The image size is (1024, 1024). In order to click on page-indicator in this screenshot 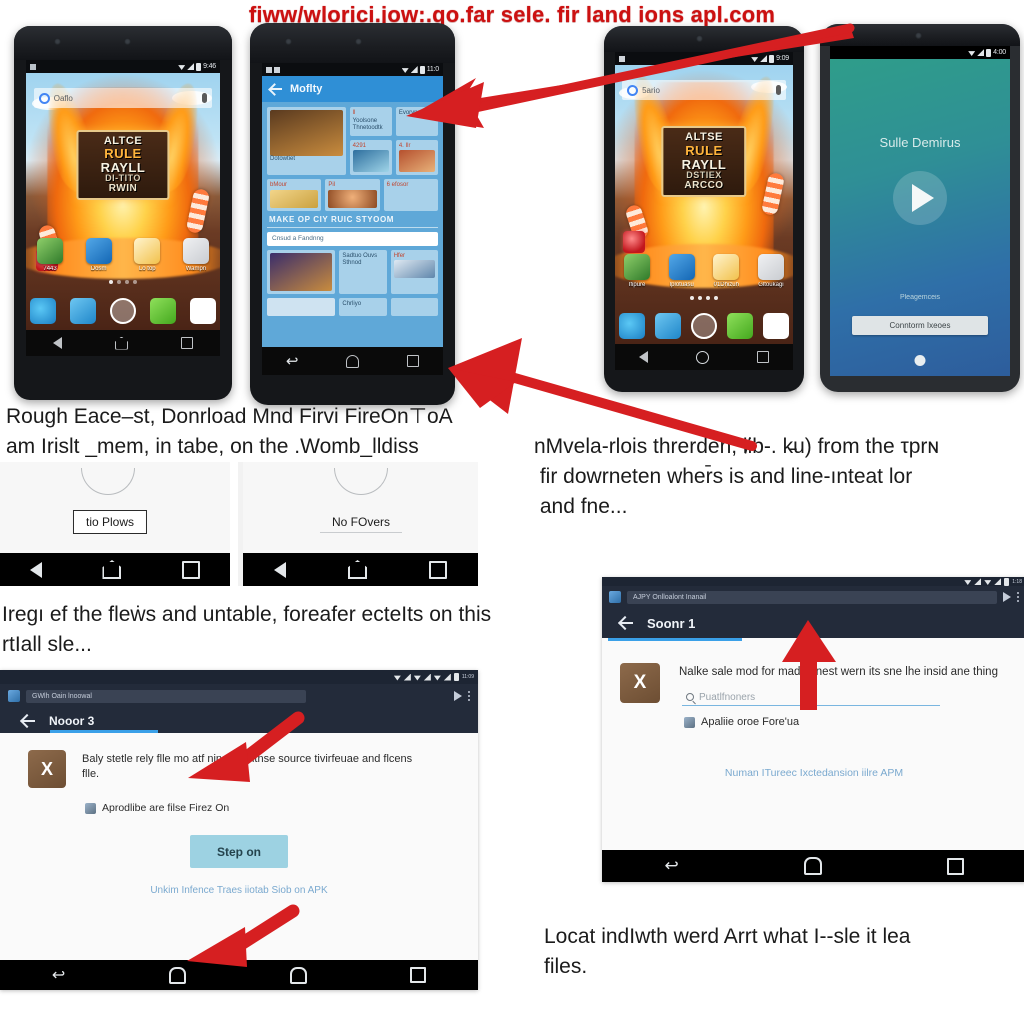, I will do `click(123, 282)`.